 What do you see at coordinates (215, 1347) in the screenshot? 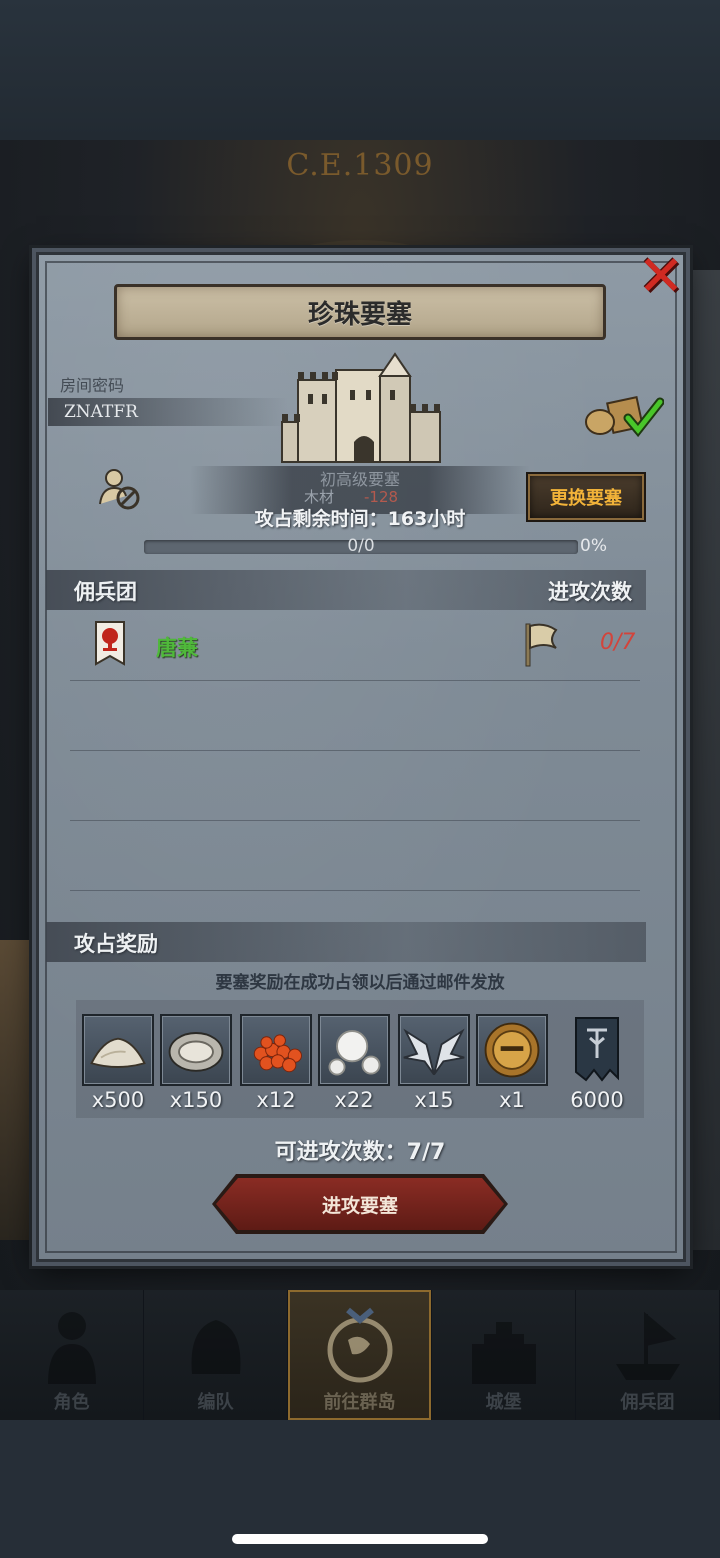
I see `helmet-icon` at bounding box center [215, 1347].